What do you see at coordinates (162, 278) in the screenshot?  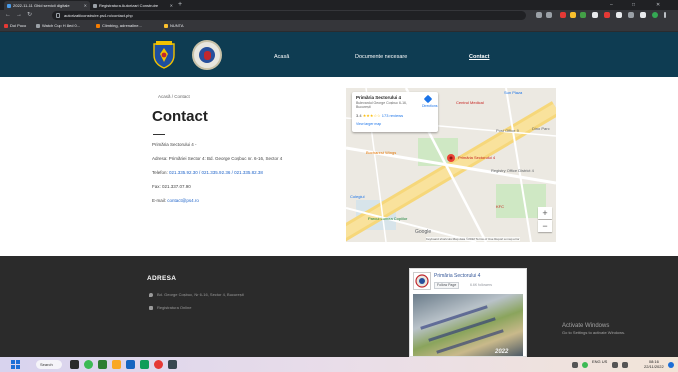 I see `footer-heading: ADRESA` at bounding box center [162, 278].